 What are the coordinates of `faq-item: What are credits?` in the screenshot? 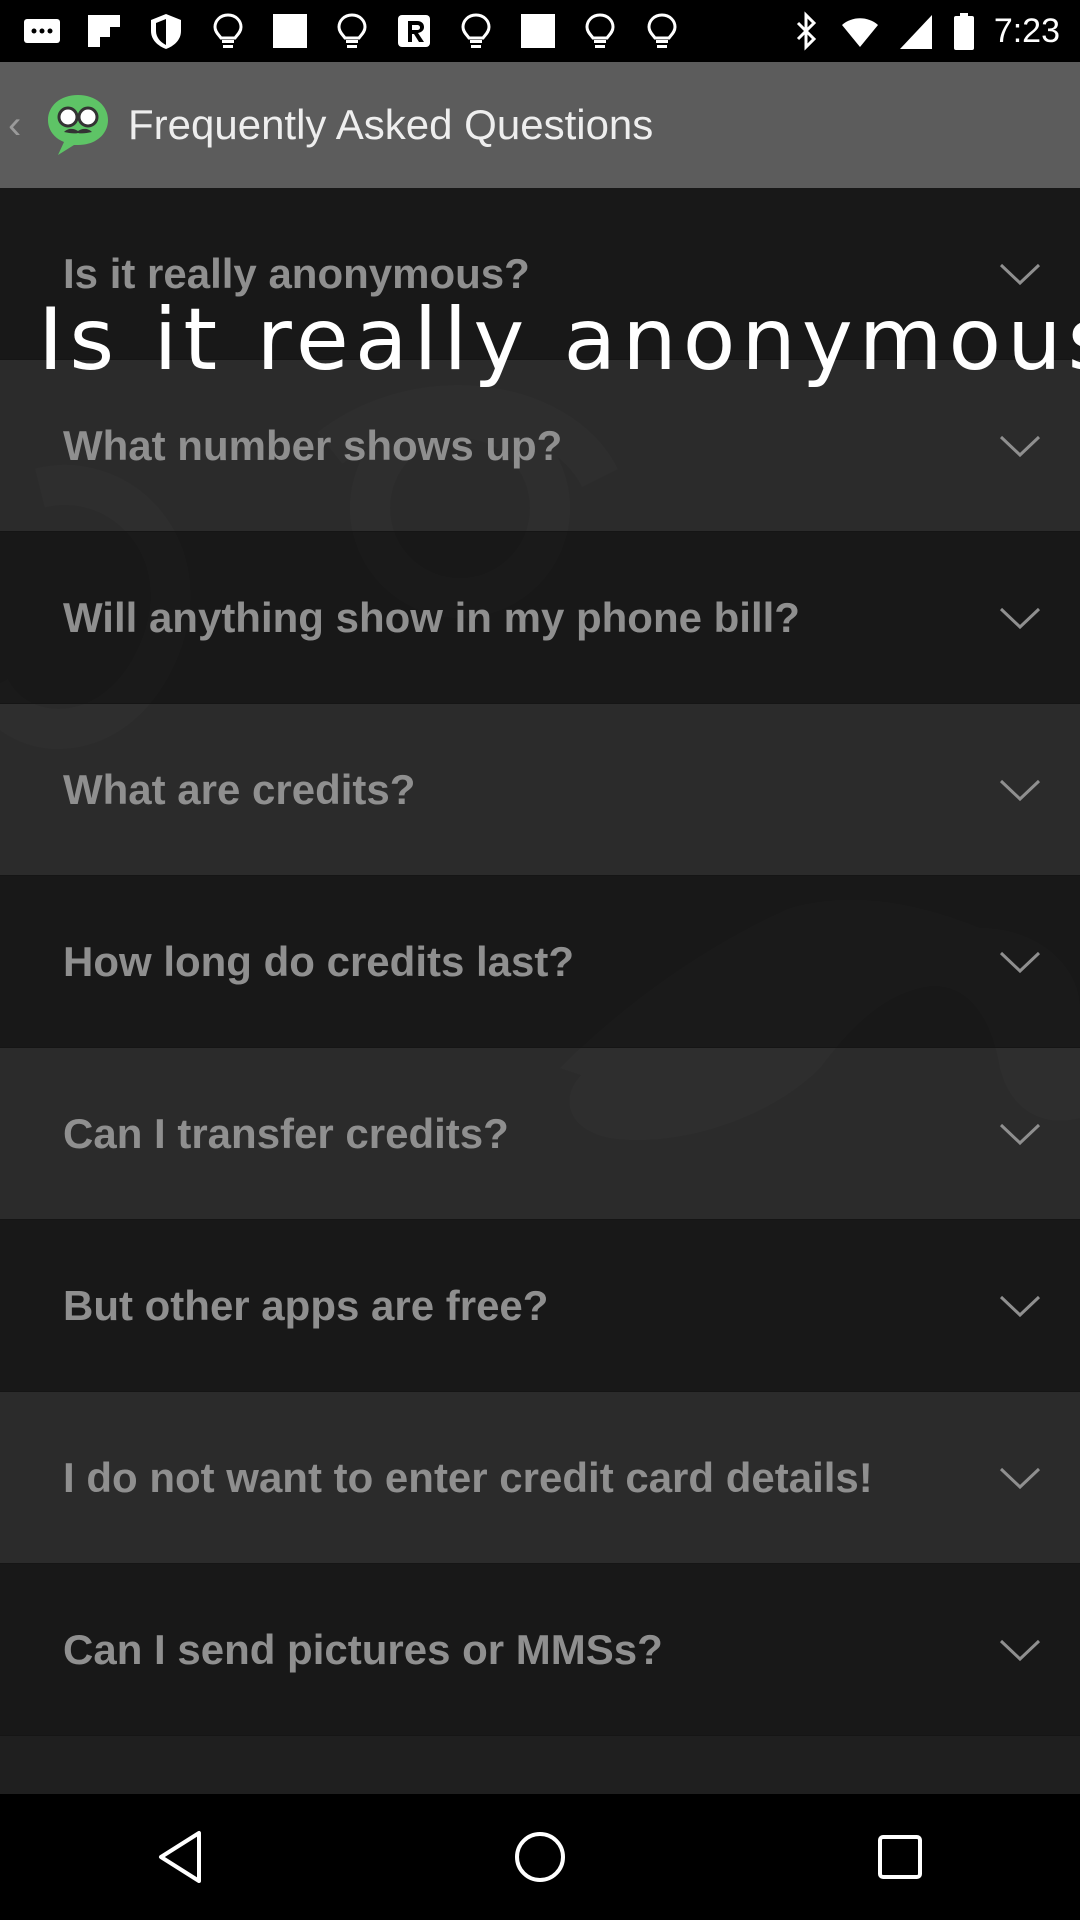 It's located at (540, 790).